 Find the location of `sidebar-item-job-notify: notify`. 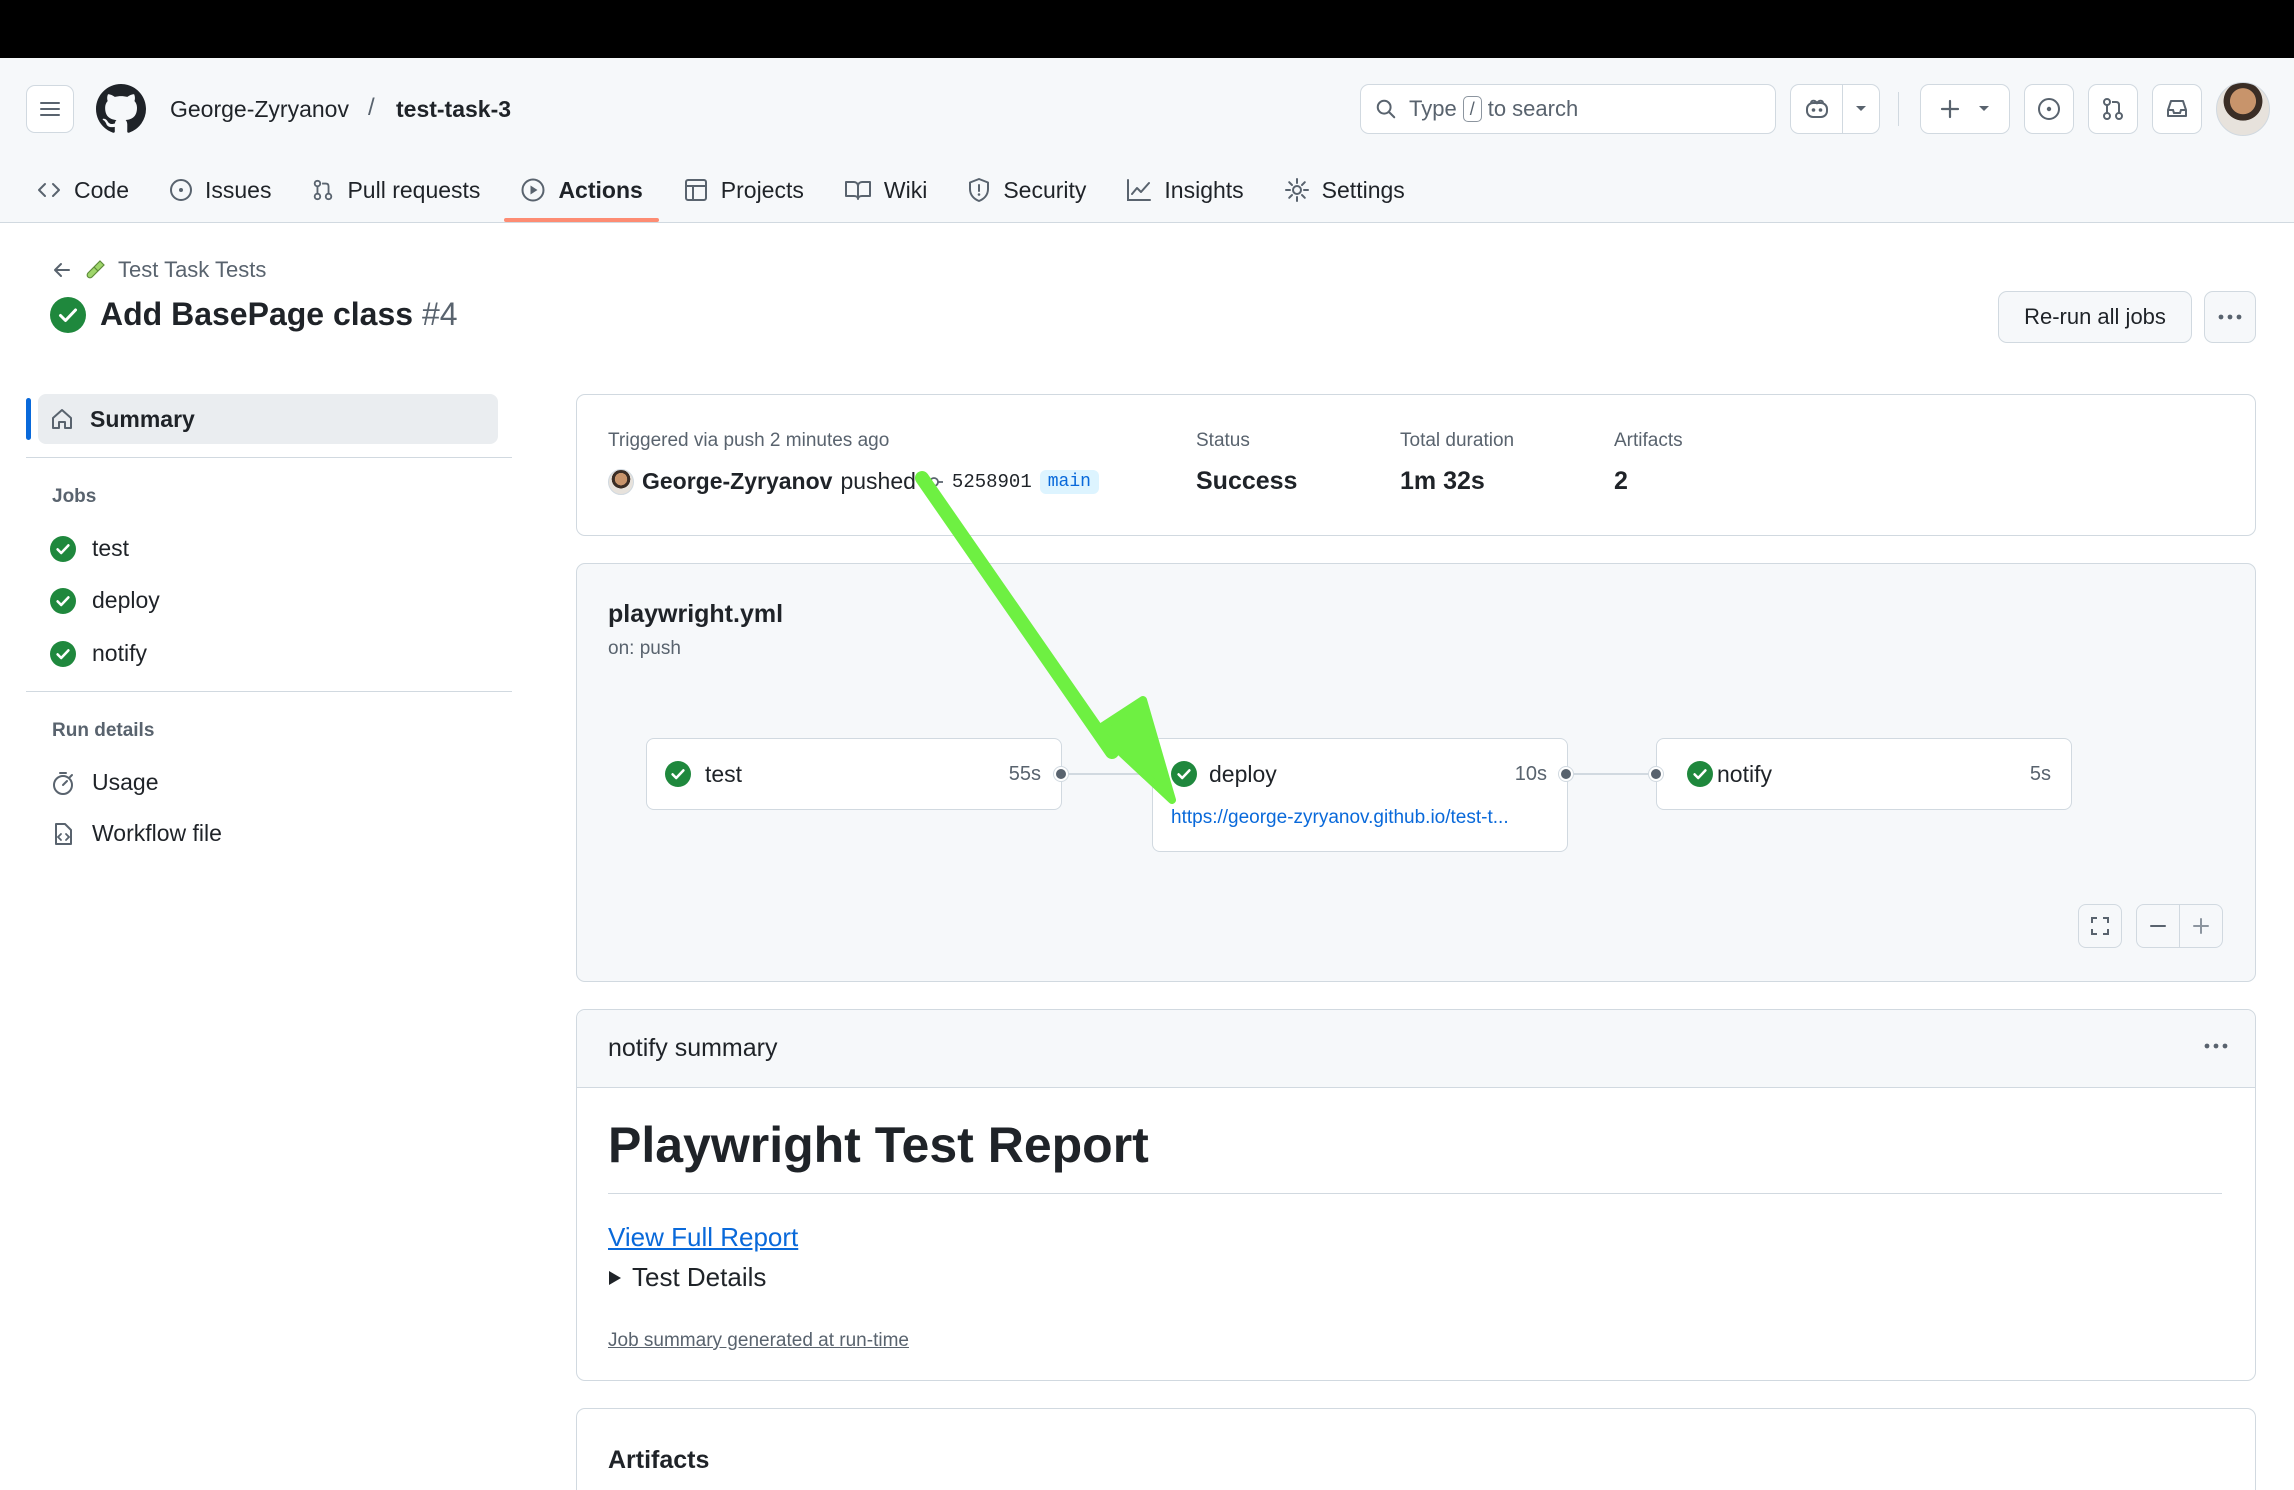

sidebar-item-job-notify: notify is located at coordinates (98, 653).